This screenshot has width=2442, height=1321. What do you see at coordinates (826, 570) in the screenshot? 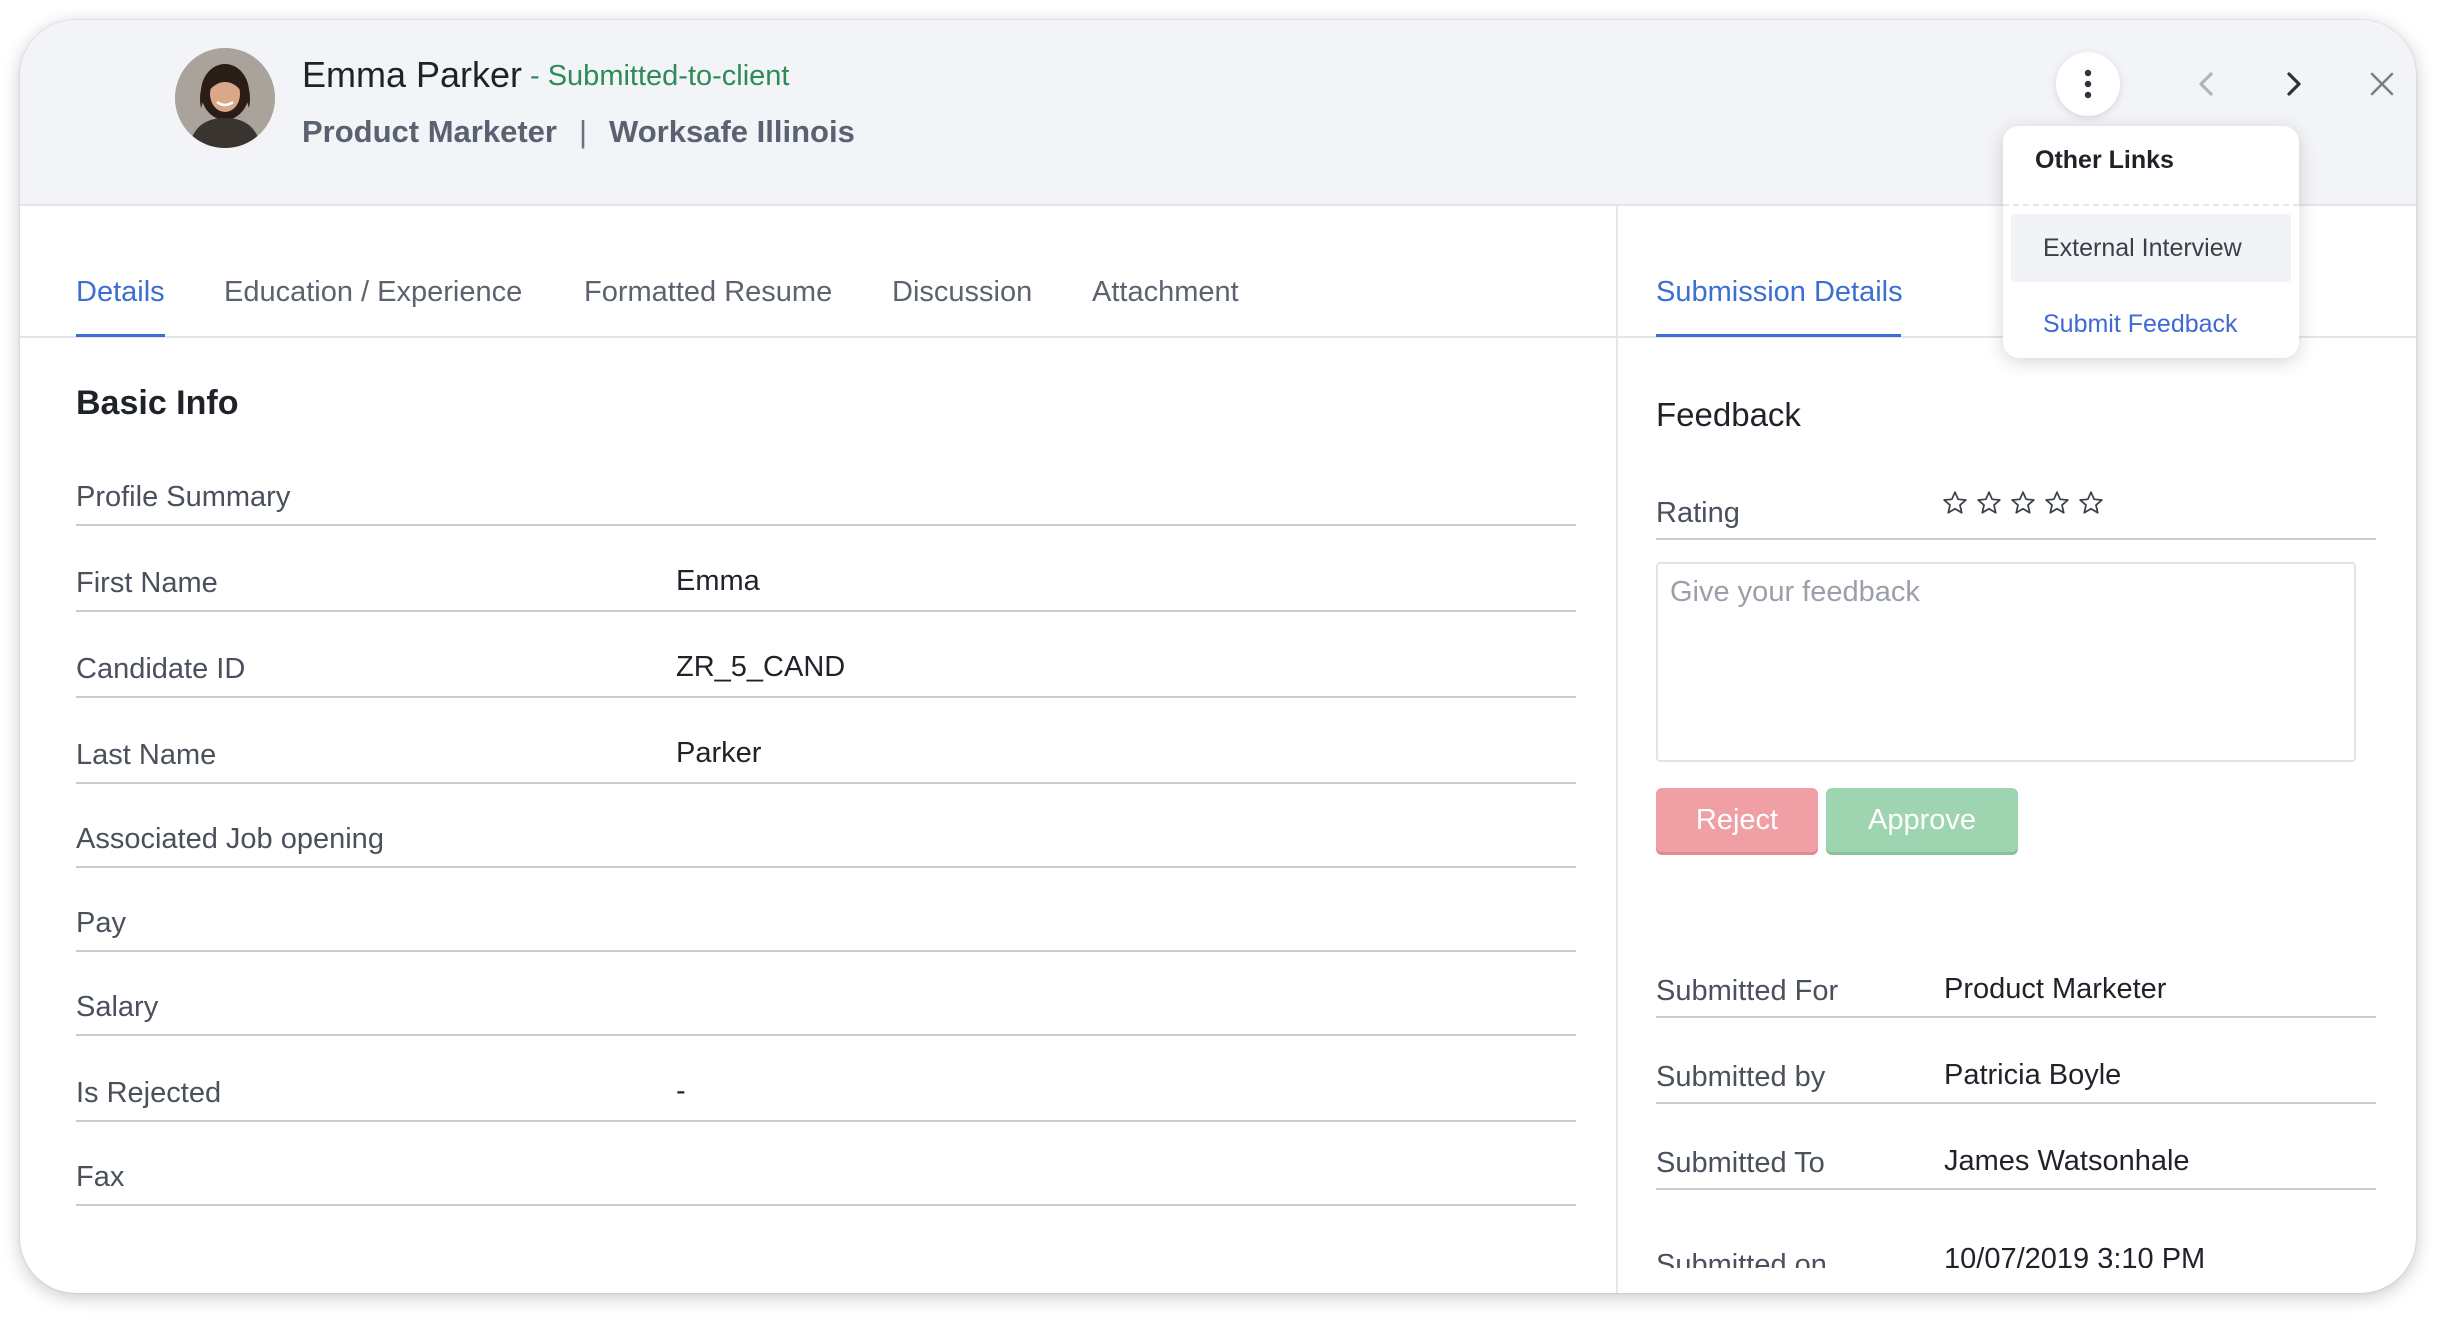
I see `field-row: First Name Emma` at bounding box center [826, 570].